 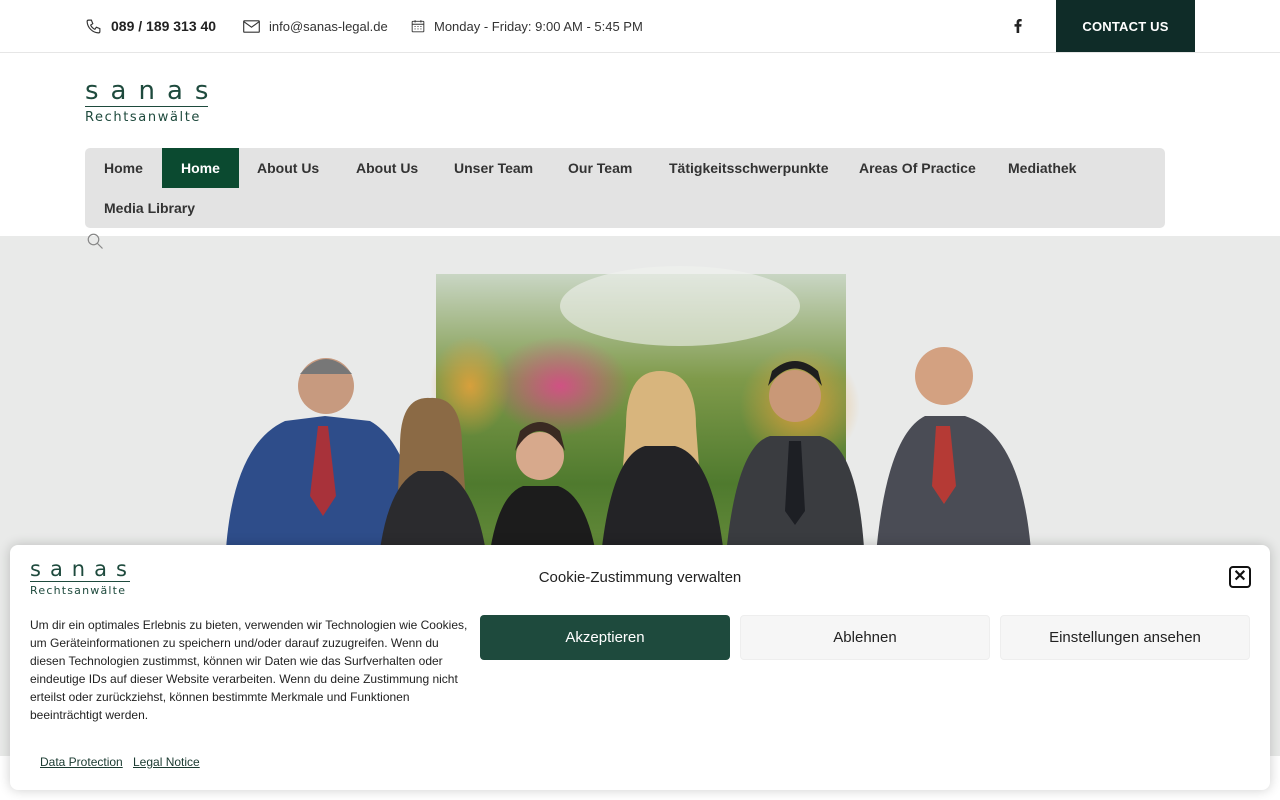 What do you see at coordinates (153, 91) in the screenshot?
I see `logo-wordmark: sanas` at bounding box center [153, 91].